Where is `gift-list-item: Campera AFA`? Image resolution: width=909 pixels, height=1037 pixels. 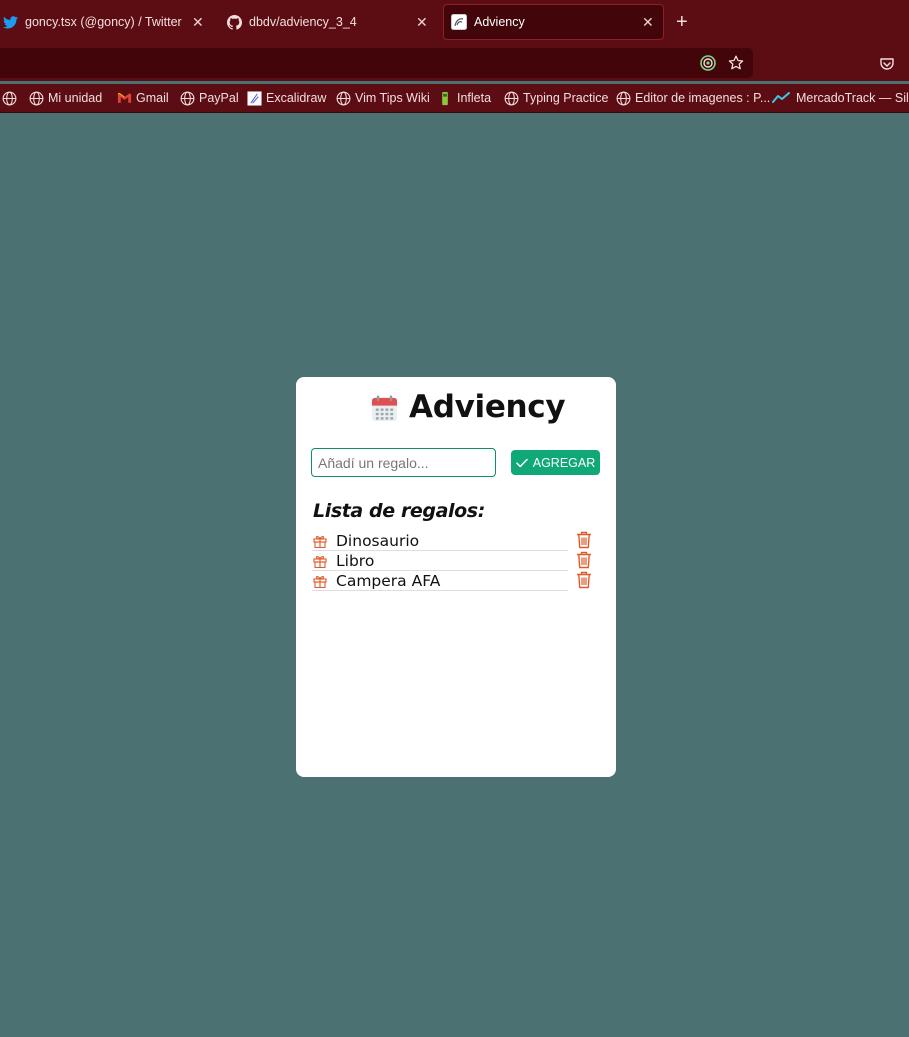
gift-list-item: Campera AFA is located at coordinates (440, 581).